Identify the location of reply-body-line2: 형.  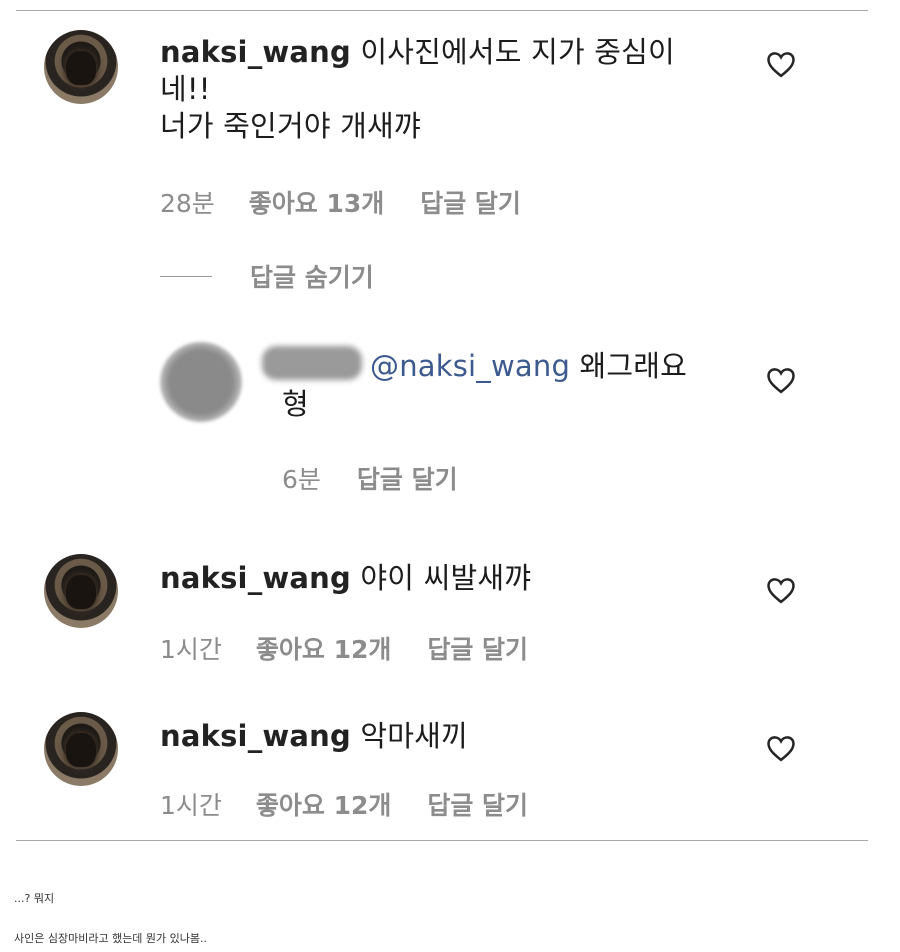
(295, 404).